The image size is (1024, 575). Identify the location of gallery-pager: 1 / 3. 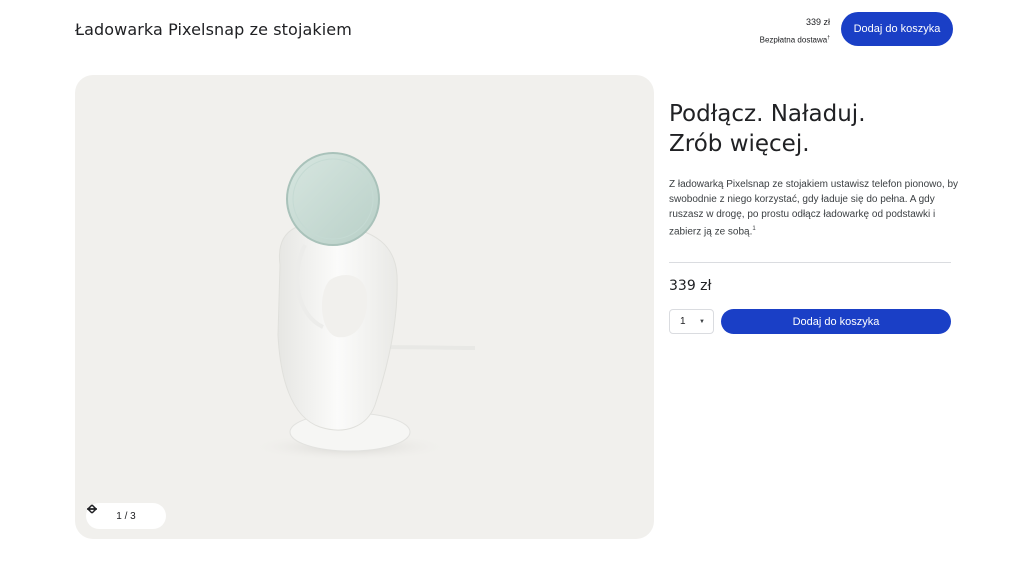
(126, 516).